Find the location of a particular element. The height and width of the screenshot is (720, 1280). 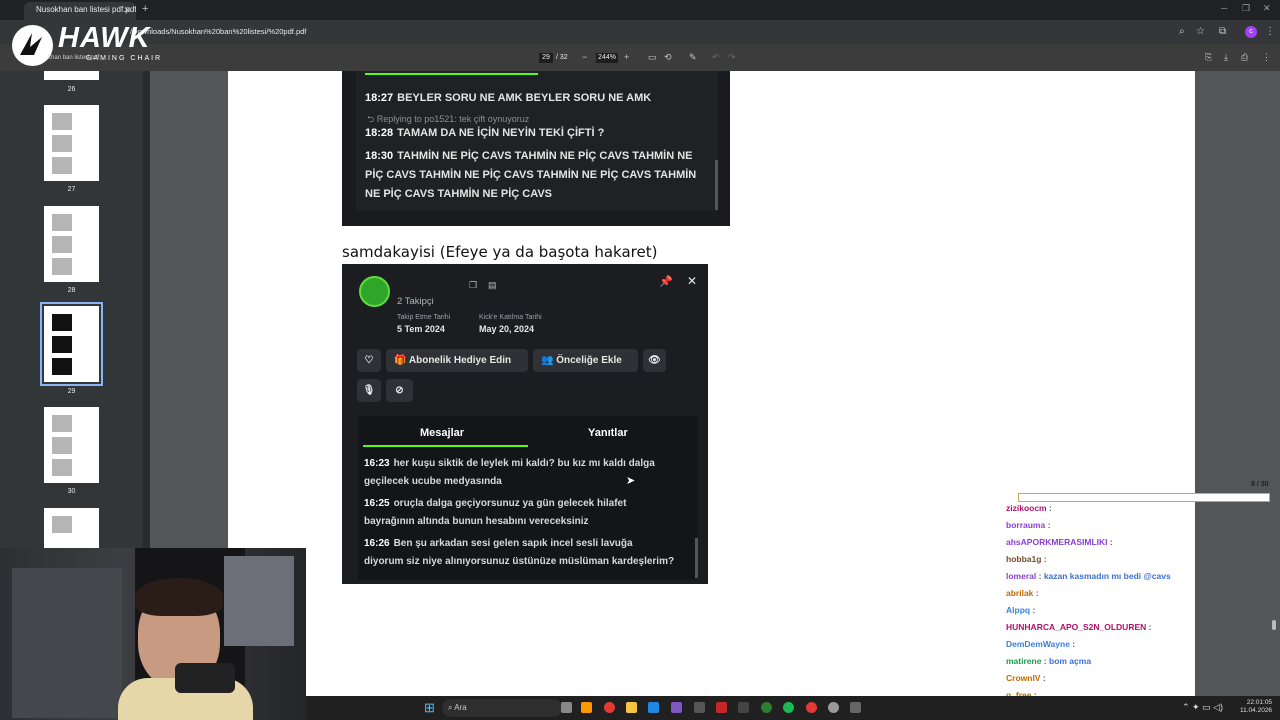

spotify-icon is located at coordinates (788, 707).